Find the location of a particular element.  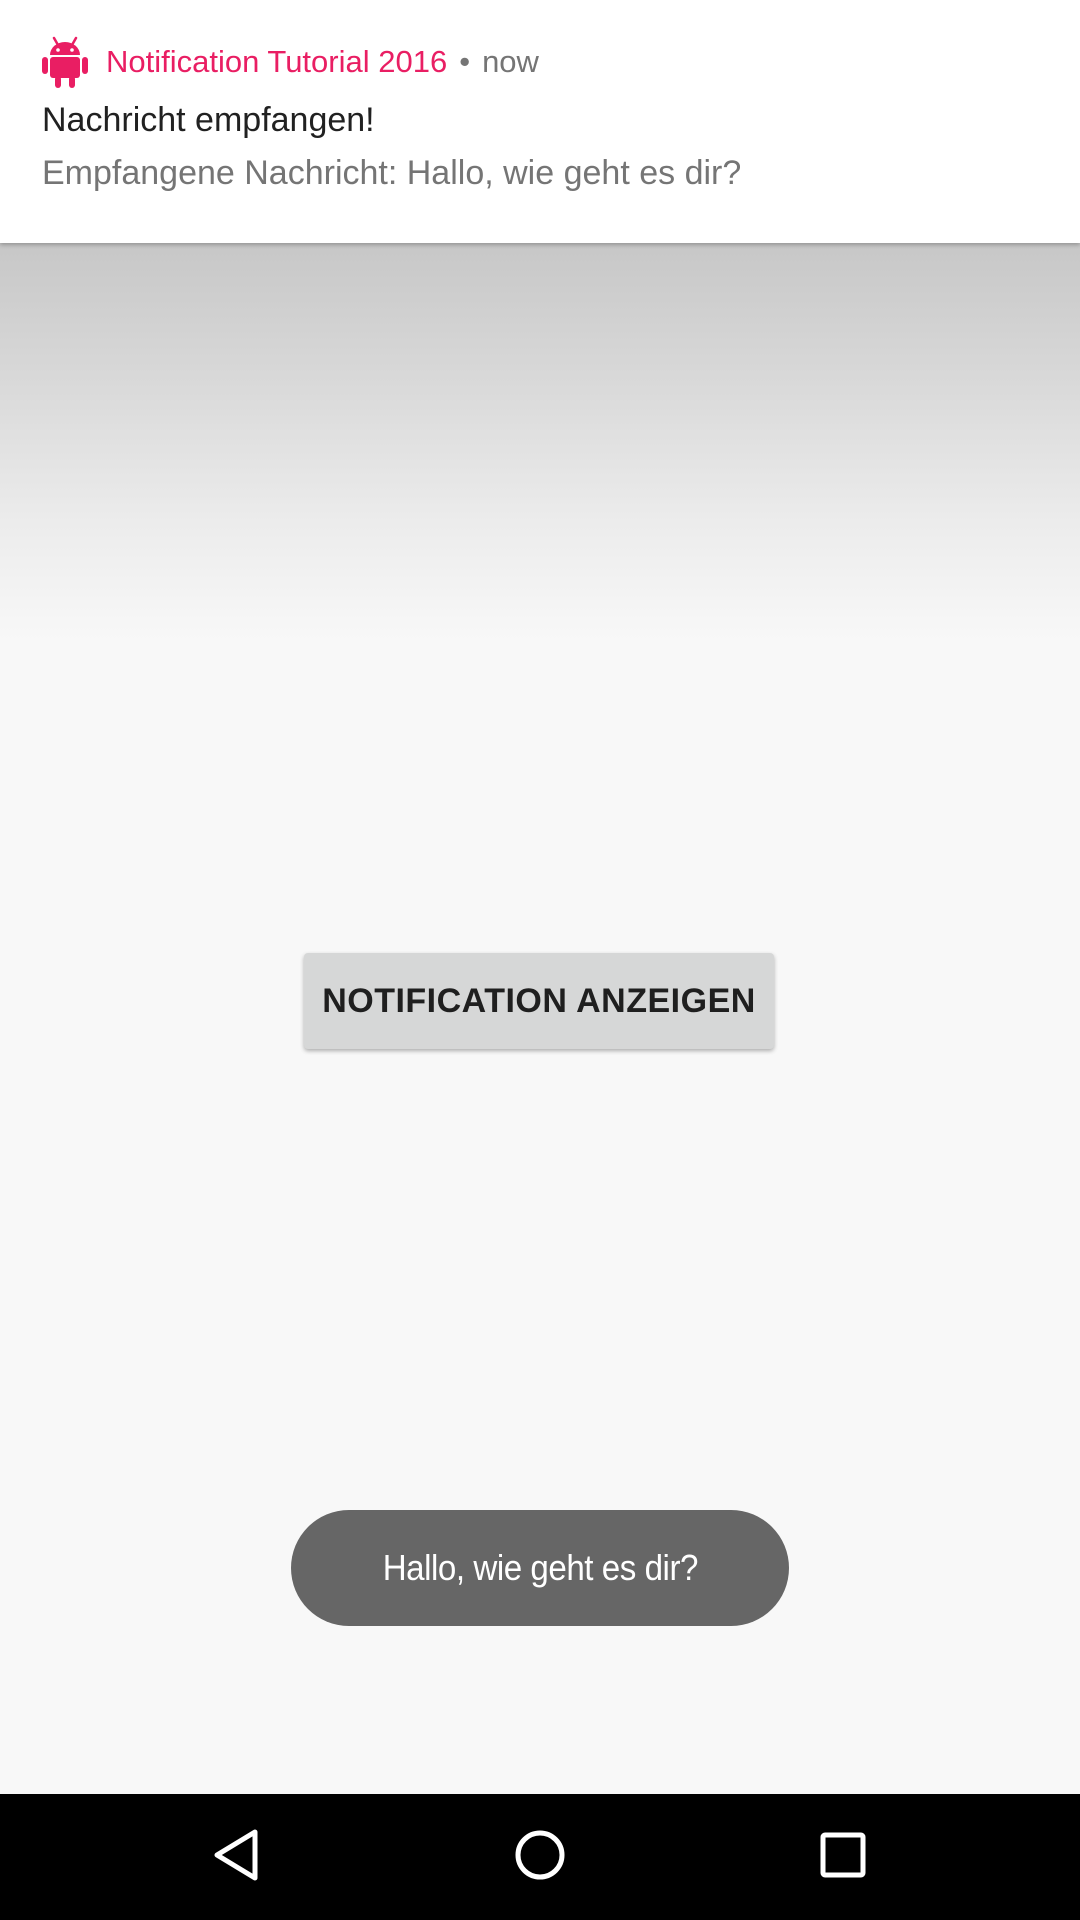

notification-header: Notification Tutorial 2016 • now is located at coordinates (290, 62).